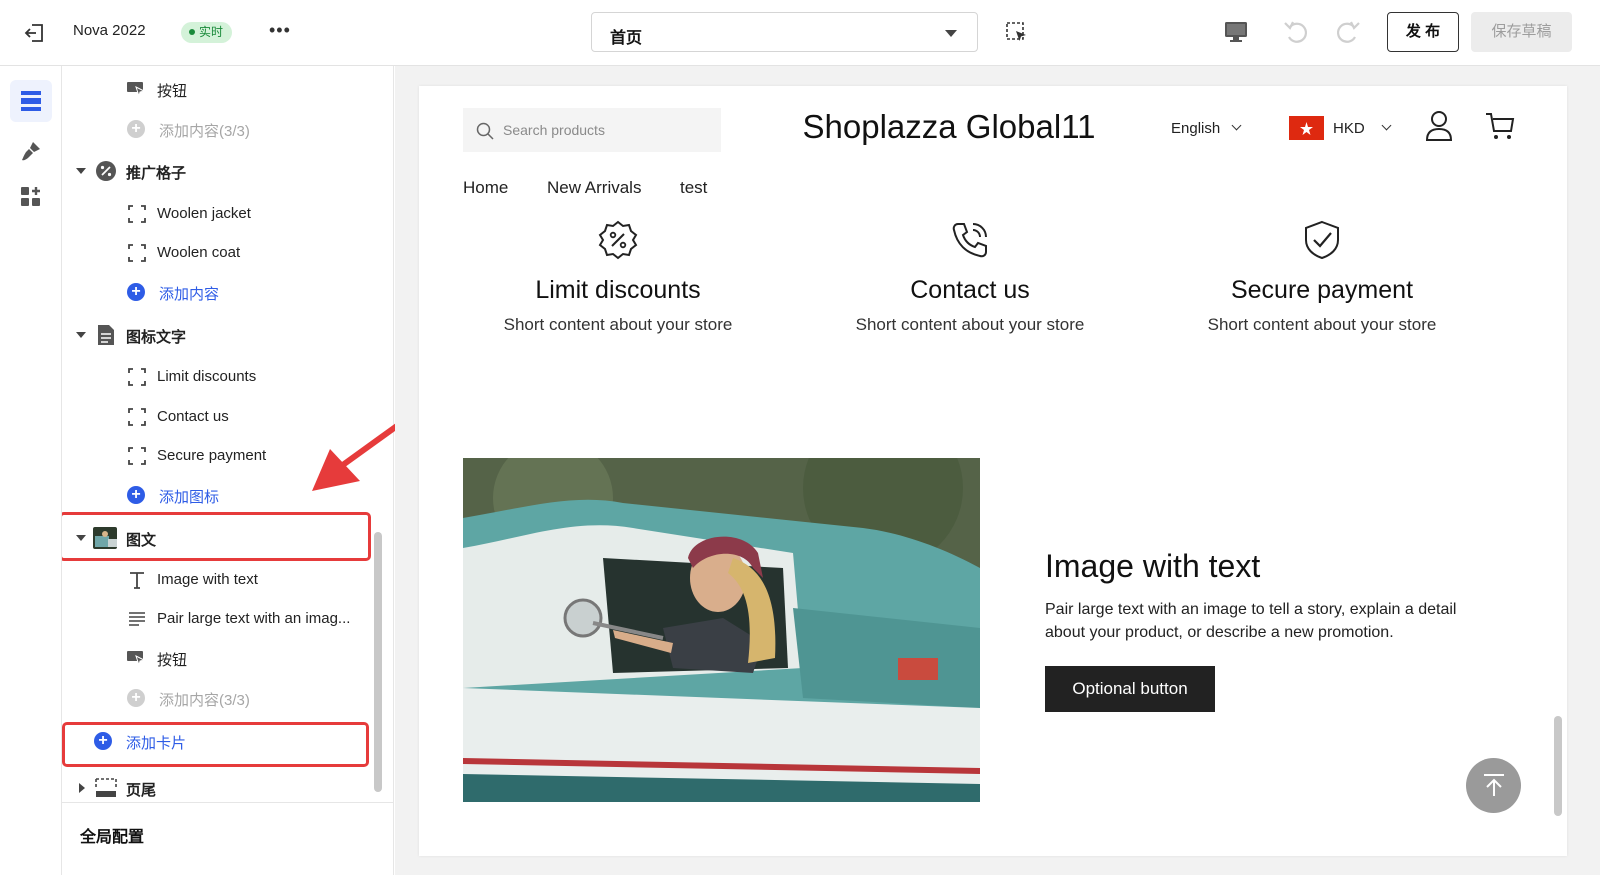 This screenshot has width=1600, height=875. I want to click on select-cursor-icon, so click(1016, 31).